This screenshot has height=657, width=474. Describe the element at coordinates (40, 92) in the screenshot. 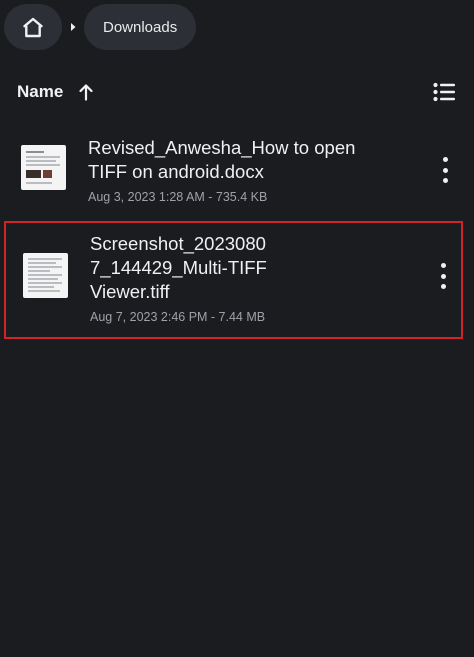

I see `sort-by-name-button: Name` at that location.